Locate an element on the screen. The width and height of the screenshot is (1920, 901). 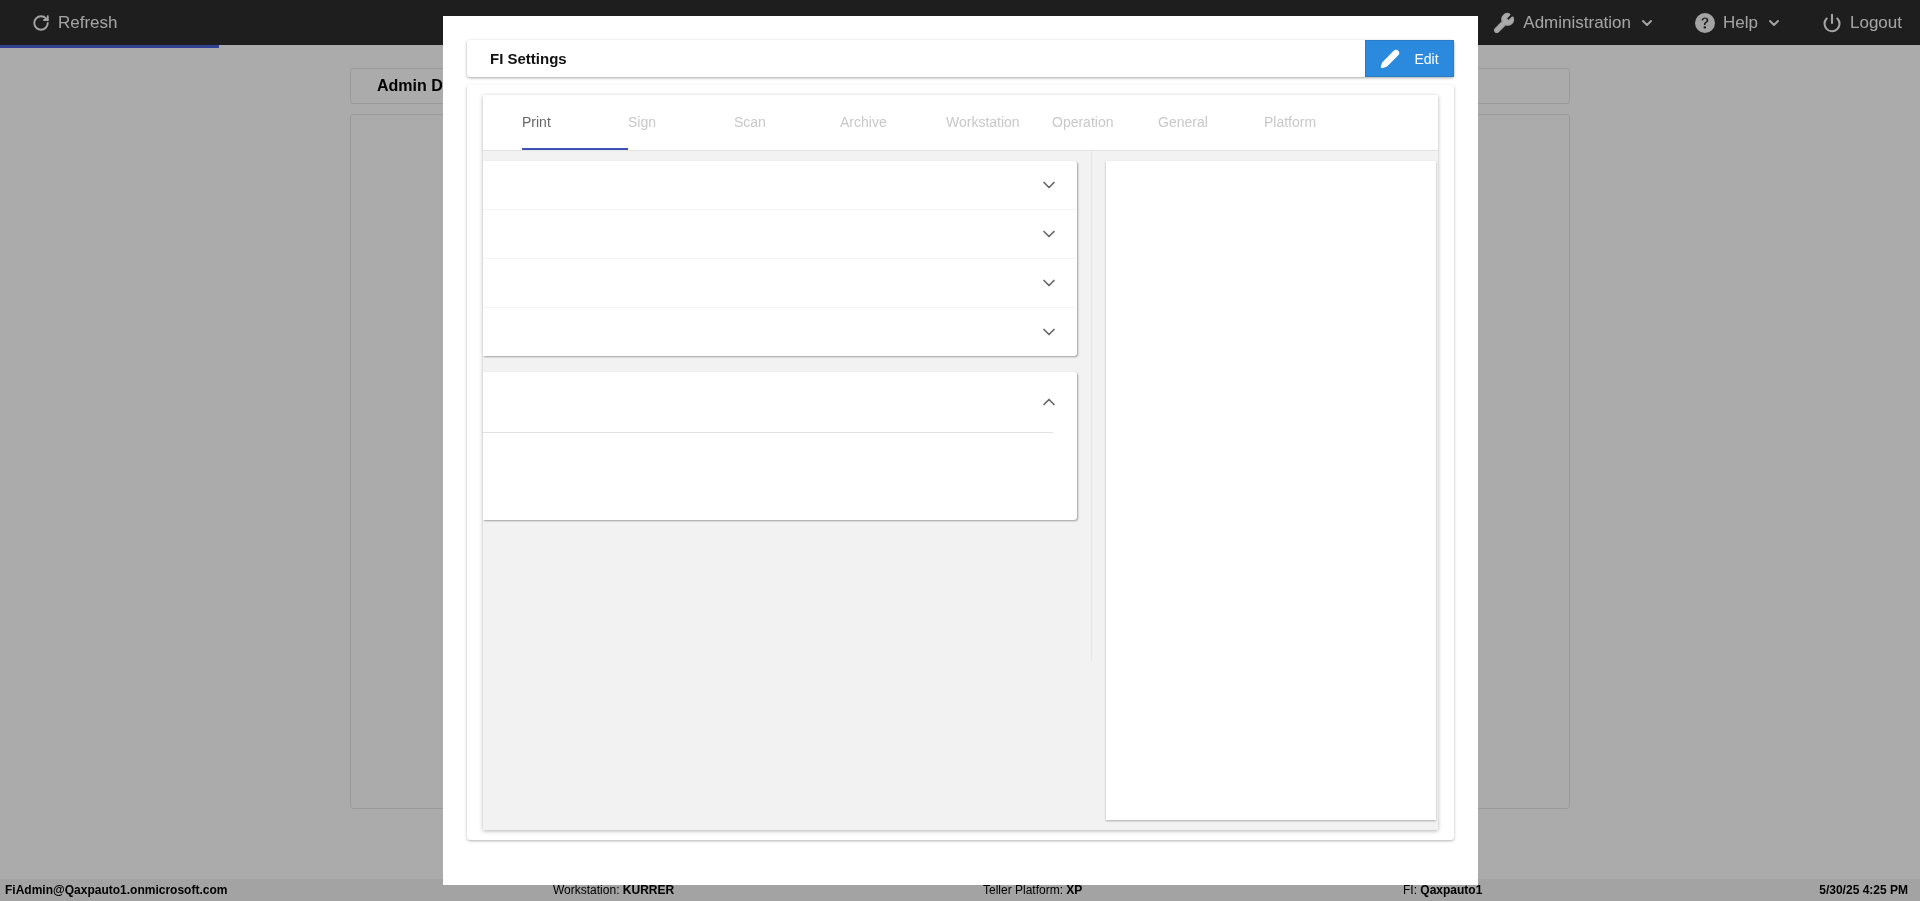
status-text: Workstation: KURRER is located at coordinates (614, 890).